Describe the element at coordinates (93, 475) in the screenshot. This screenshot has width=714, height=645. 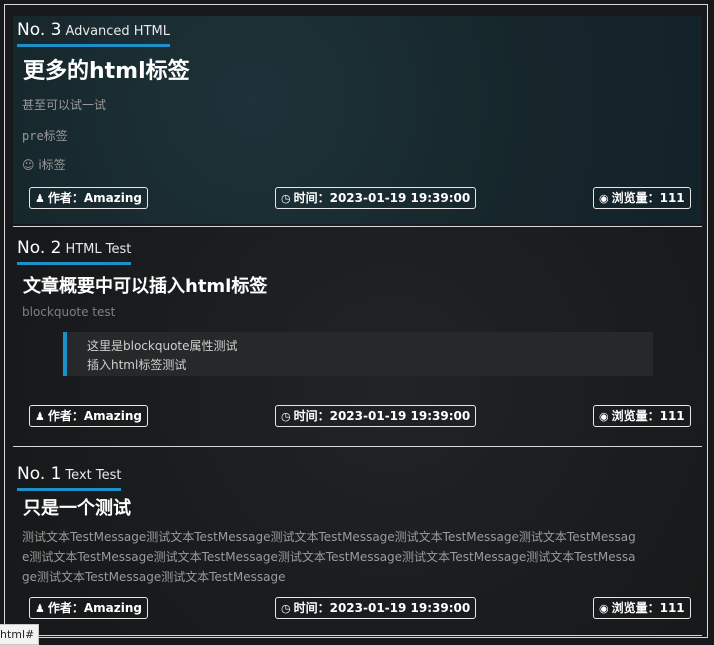
I see `post-category: Text Test` at that location.